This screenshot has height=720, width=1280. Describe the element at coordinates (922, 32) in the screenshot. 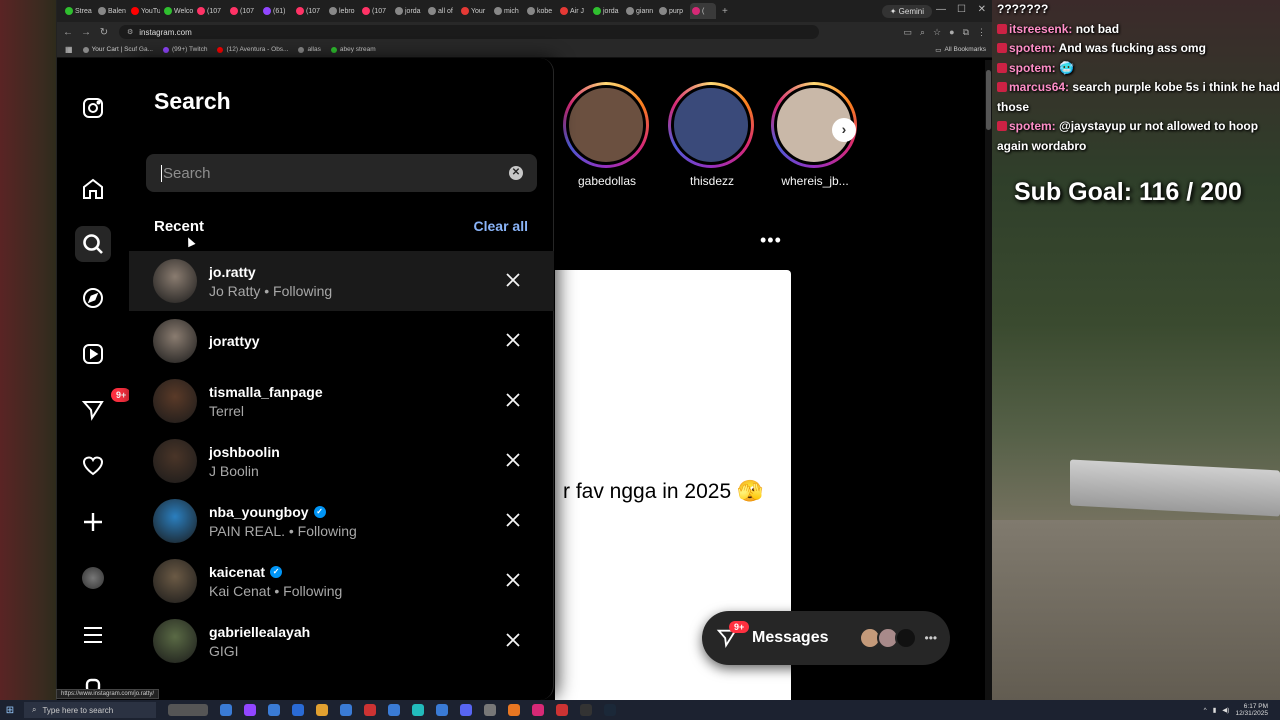

I see `zoom-icon: ⌕` at that location.